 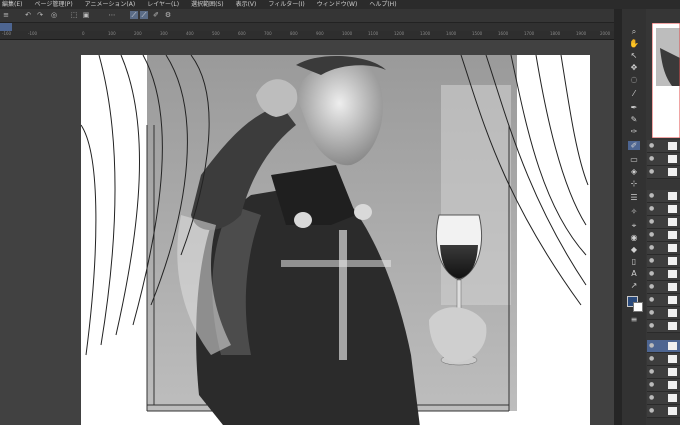 What do you see at coordinates (246, 4) in the screenshot?
I see `menu-view: 表示(V)` at bounding box center [246, 4].